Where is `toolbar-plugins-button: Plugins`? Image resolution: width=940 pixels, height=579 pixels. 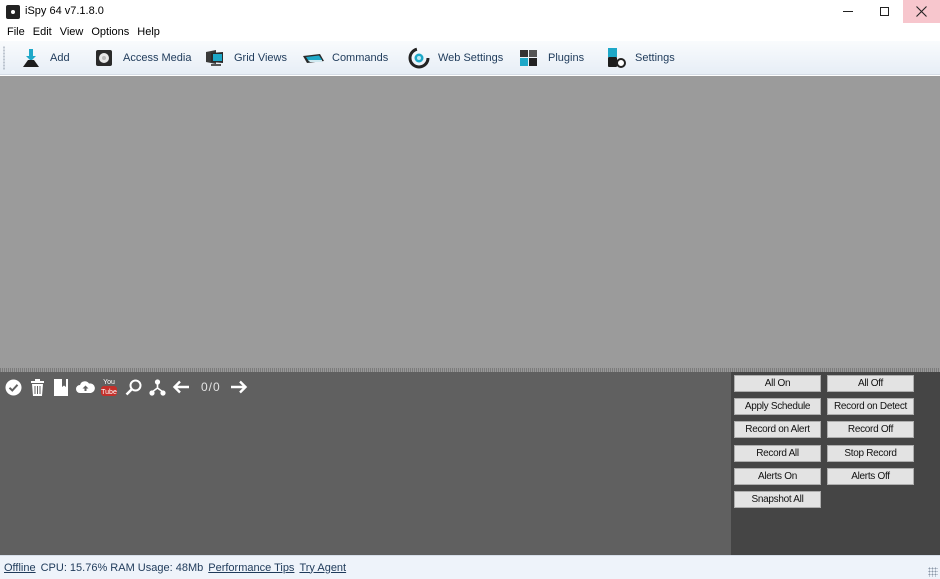
toolbar-plugins-button: Plugins is located at coordinates (551, 58).